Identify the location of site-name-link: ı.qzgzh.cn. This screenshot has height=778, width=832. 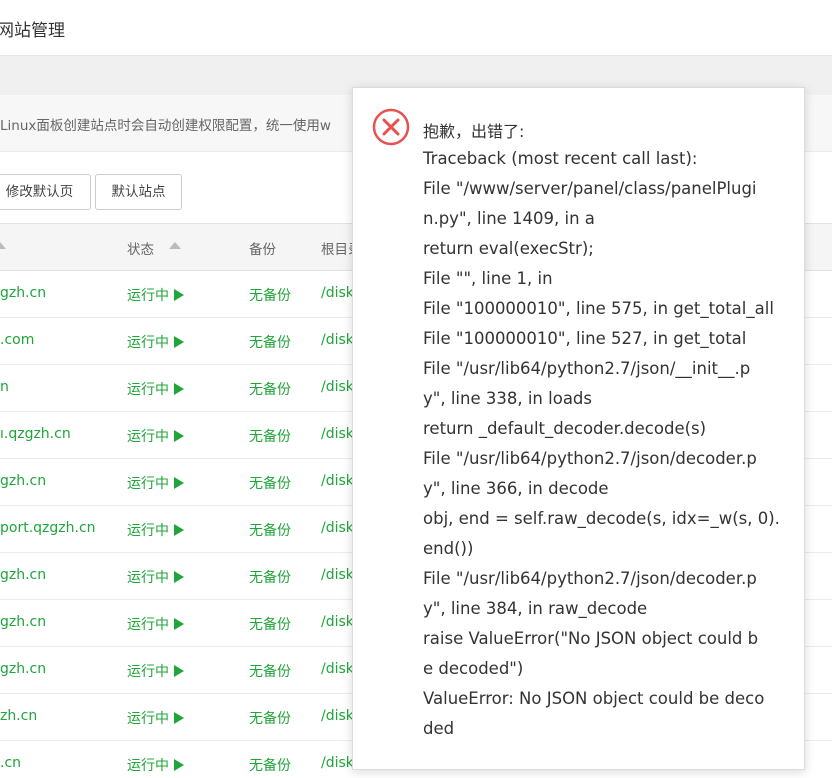
(35, 434).